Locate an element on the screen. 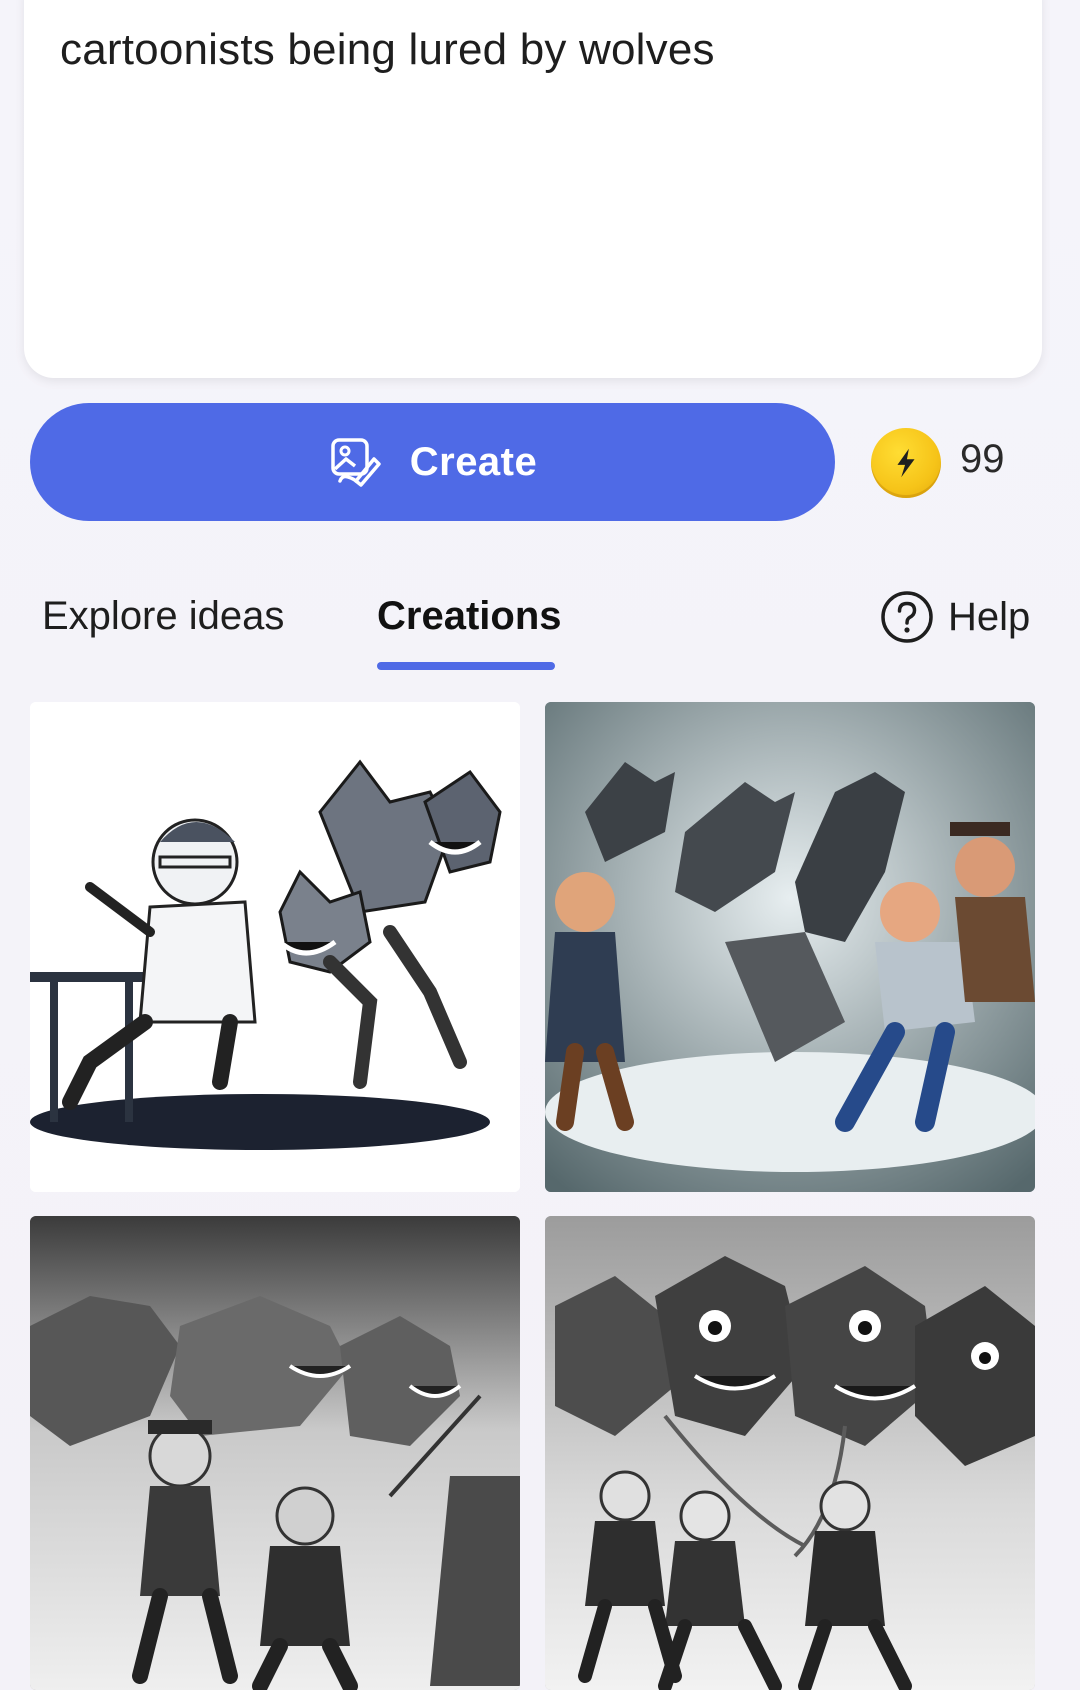 The width and height of the screenshot is (1080, 1690). tab-explore-ideas: Explore ideas is located at coordinates (163, 616).